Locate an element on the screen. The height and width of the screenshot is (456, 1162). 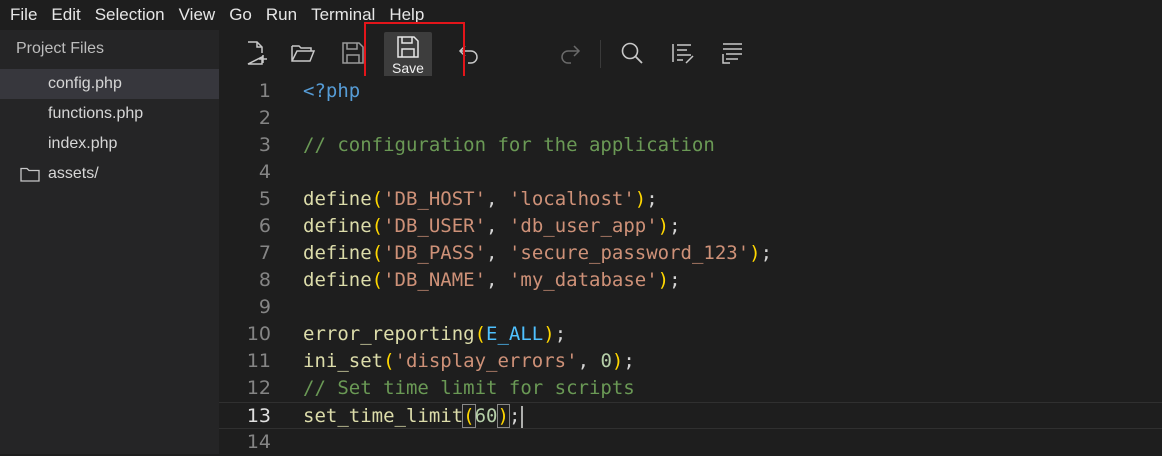
code-token: E_ALL is located at coordinates (515, 334).